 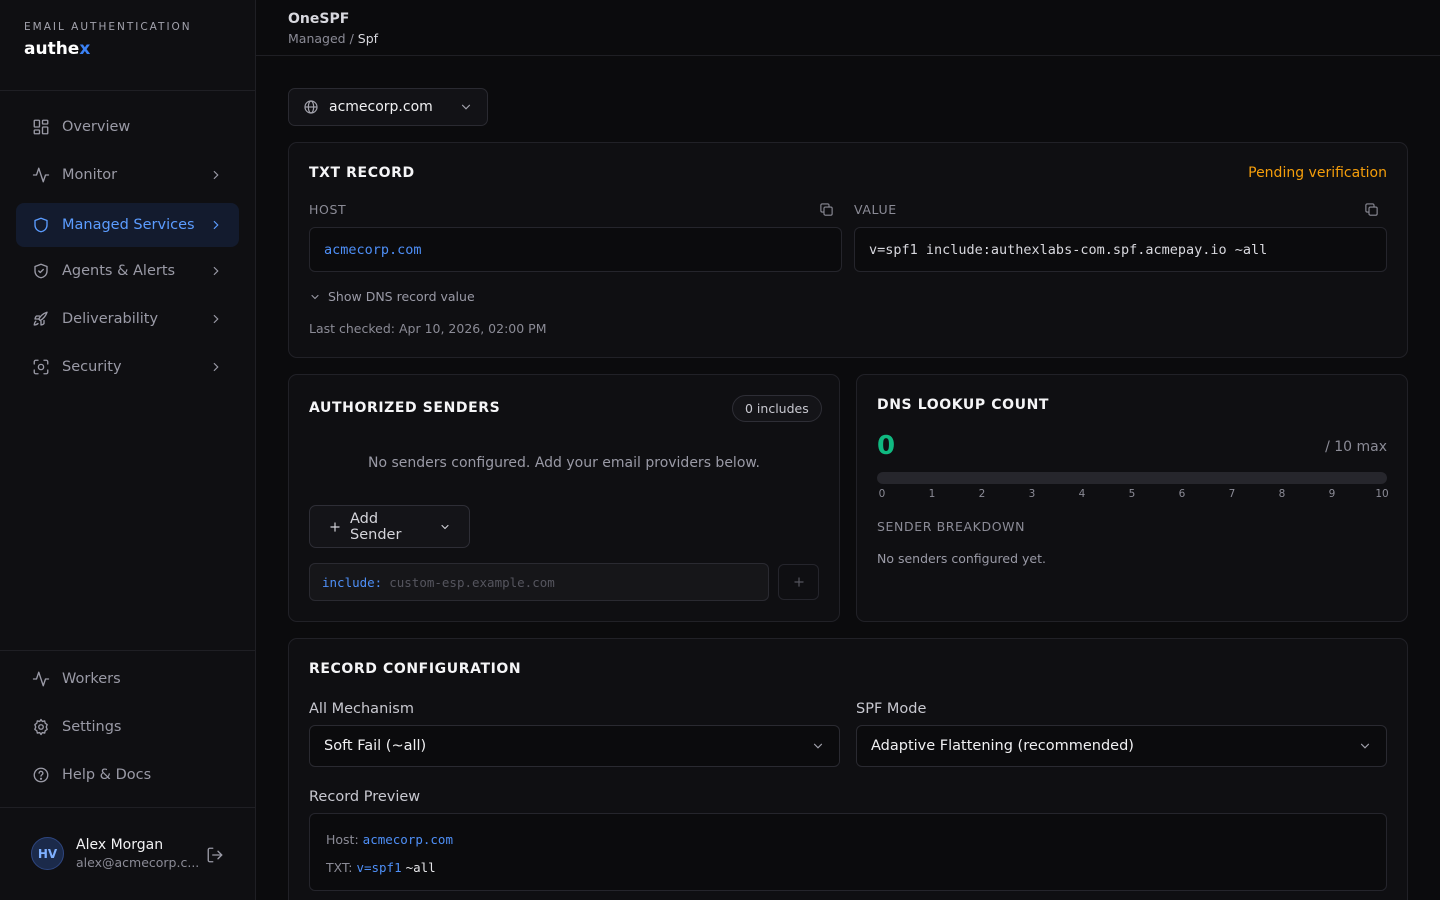 I want to click on preview-host-label: Host:, so click(x=342, y=839).